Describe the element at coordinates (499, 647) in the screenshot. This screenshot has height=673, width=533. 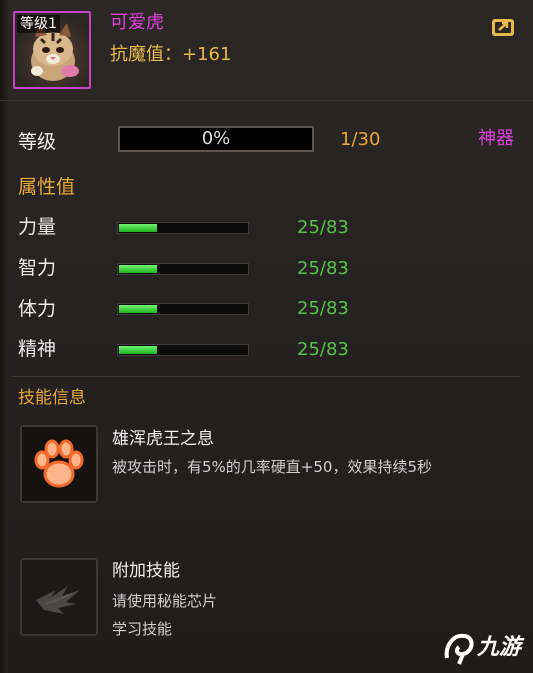
I see `watermark-text: 九游` at that location.